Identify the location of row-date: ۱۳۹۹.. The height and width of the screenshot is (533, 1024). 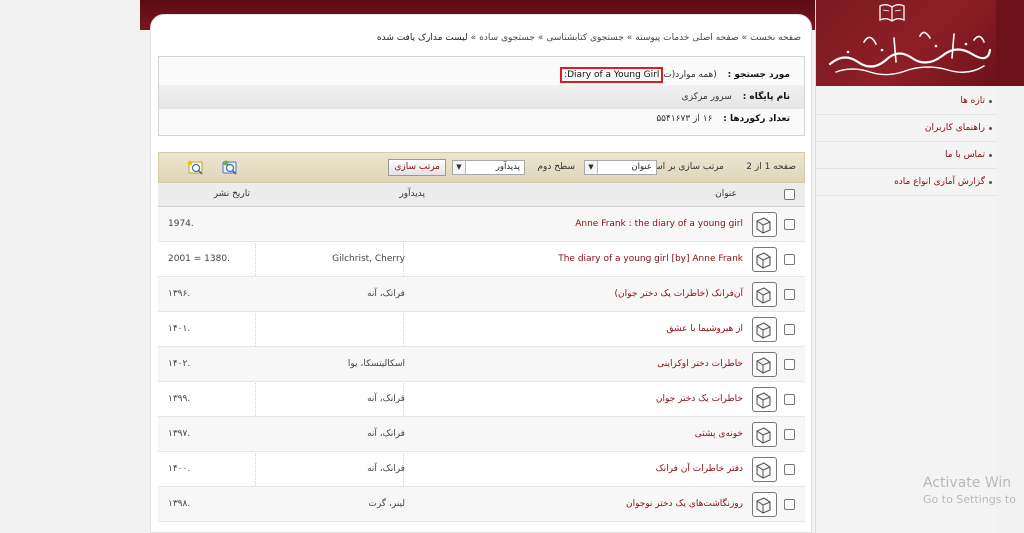
(179, 399).